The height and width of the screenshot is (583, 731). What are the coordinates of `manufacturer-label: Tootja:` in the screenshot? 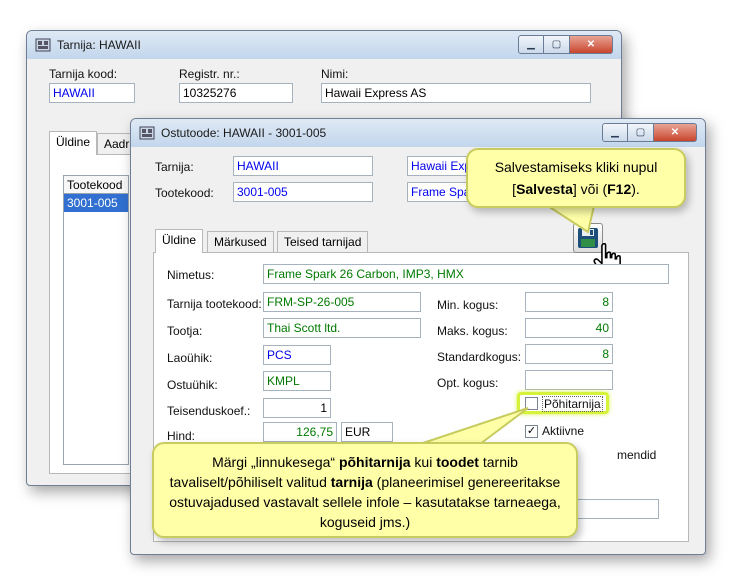 It's located at (185, 331).